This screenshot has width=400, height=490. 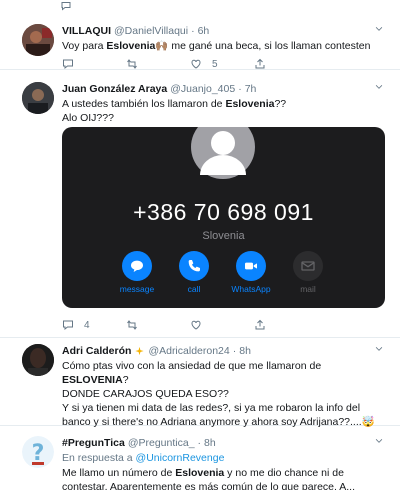 I want to click on author-handle: @Adricalderon24, so click(x=188, y=351).